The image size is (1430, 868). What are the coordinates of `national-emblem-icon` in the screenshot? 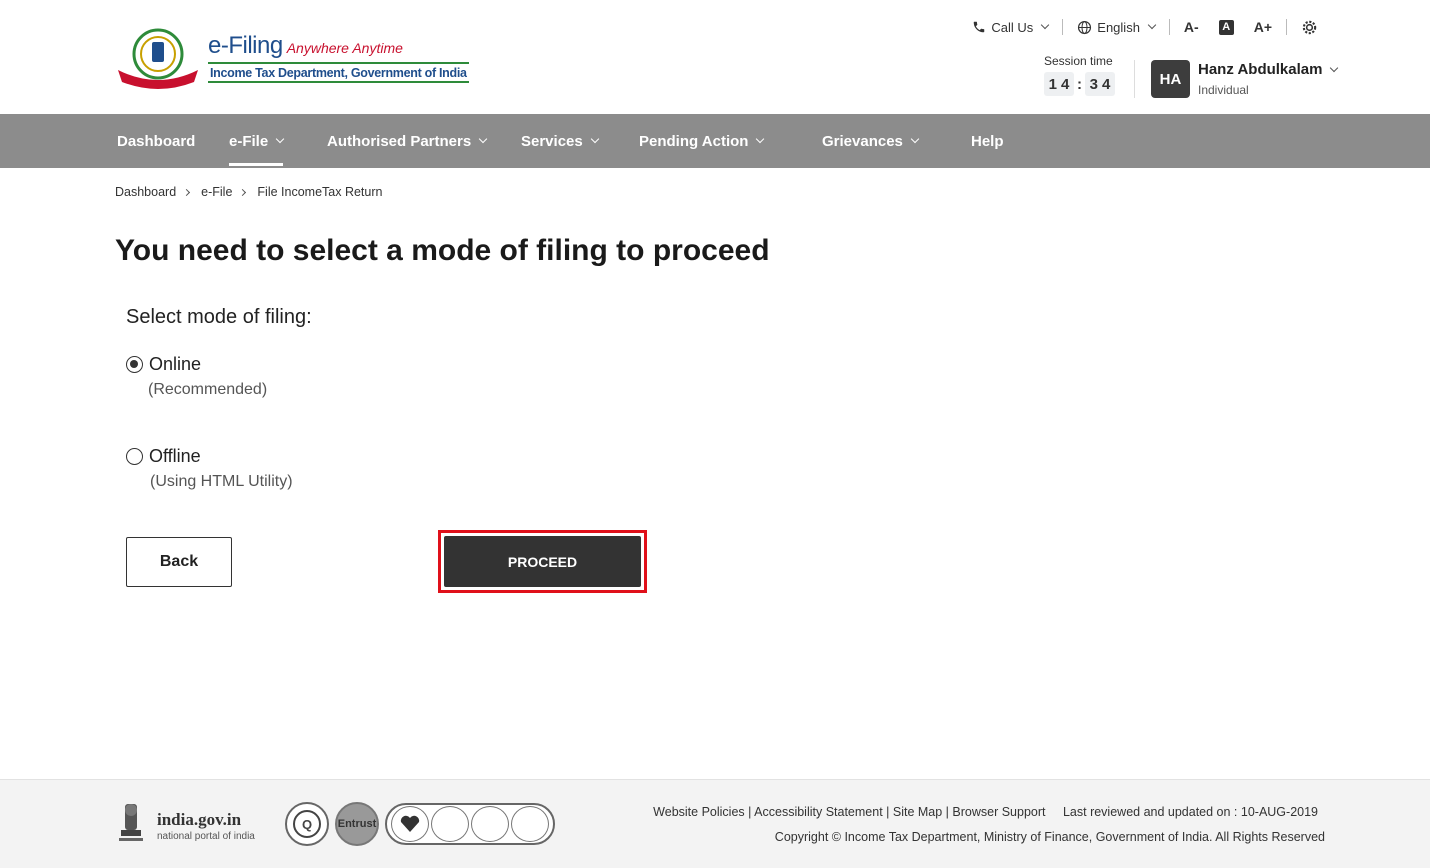 It's located at (131, 822).